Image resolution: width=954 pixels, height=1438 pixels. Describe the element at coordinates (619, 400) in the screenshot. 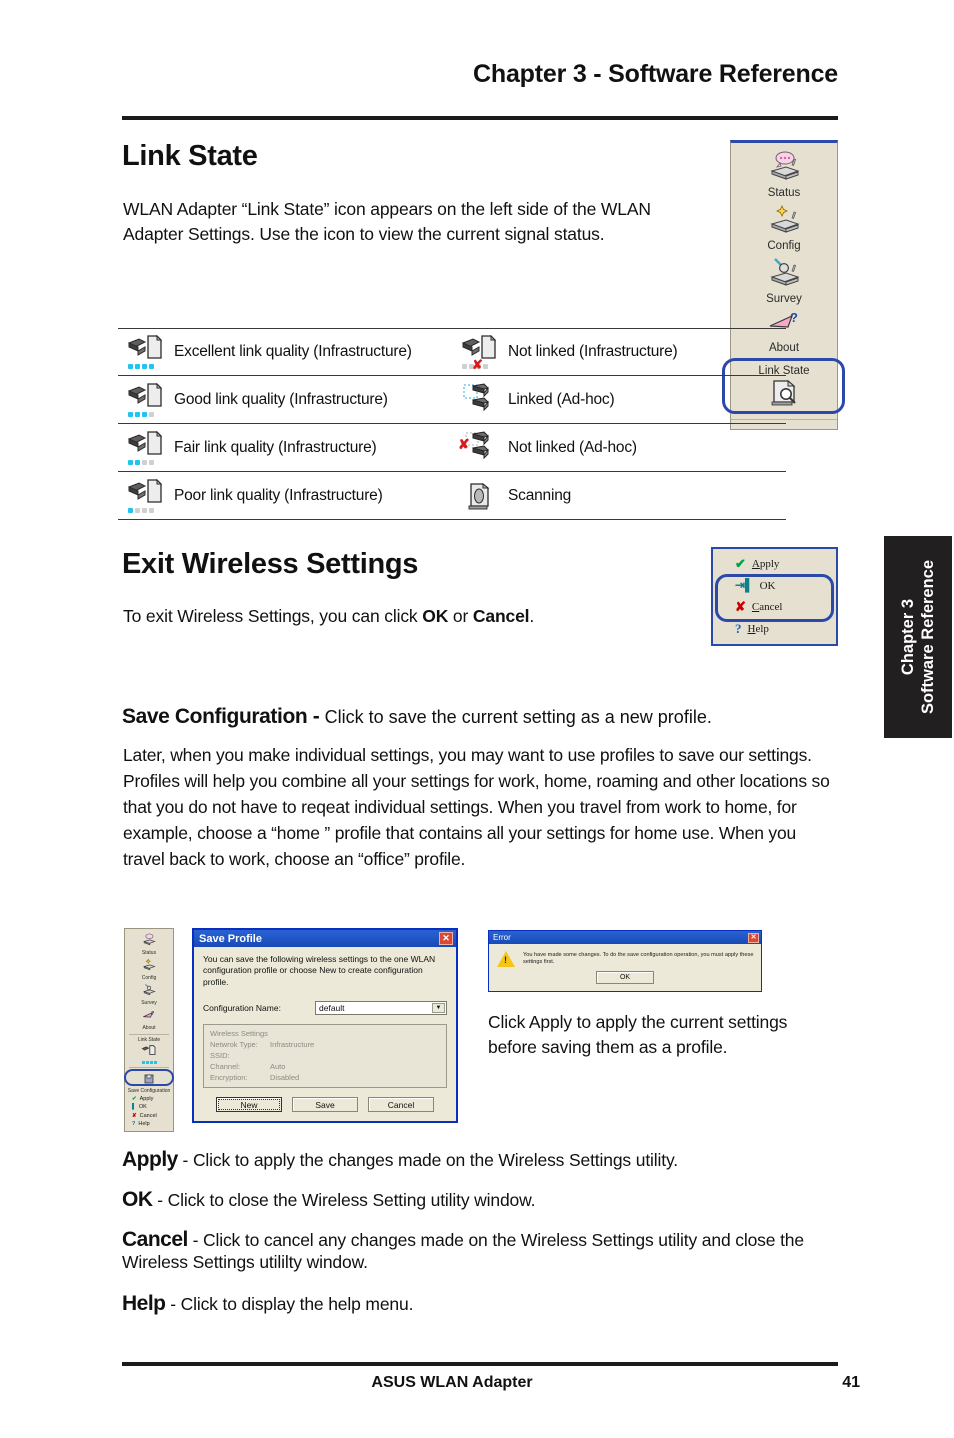

I see `table-cell-right: Linked (Ad-hoc)` at that location.